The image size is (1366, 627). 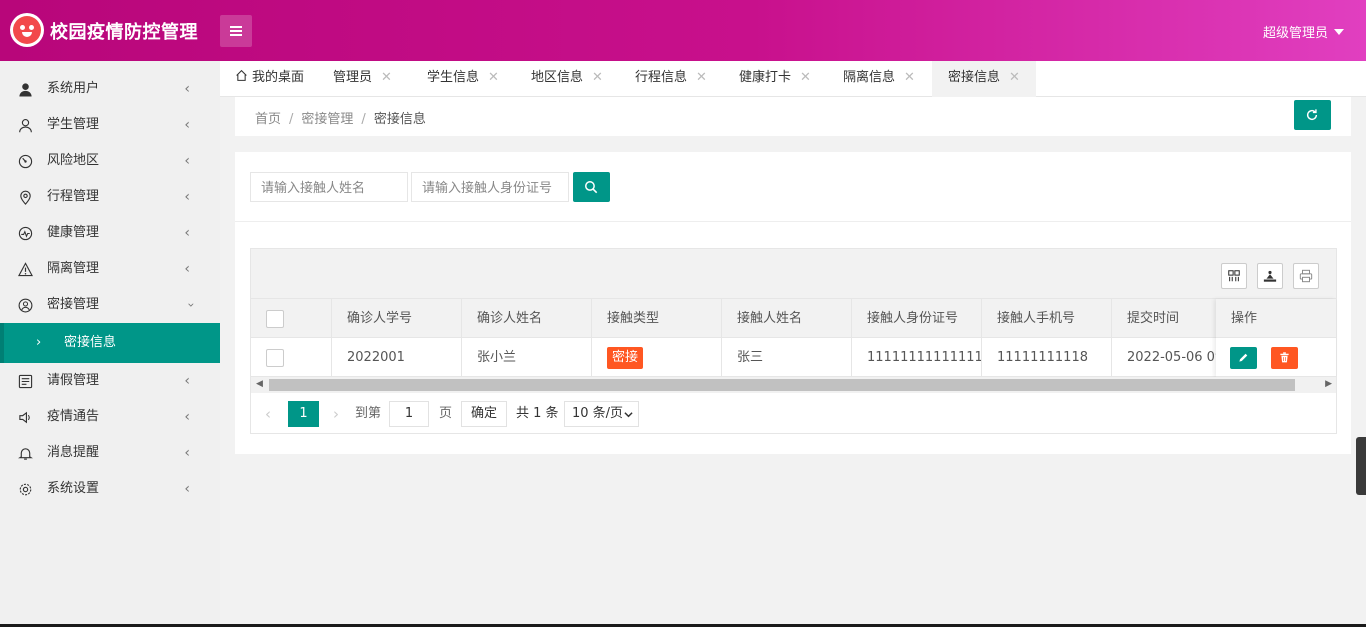 I want to click on sidebar-item-label: 请假管理, so click(x=73, y=380).